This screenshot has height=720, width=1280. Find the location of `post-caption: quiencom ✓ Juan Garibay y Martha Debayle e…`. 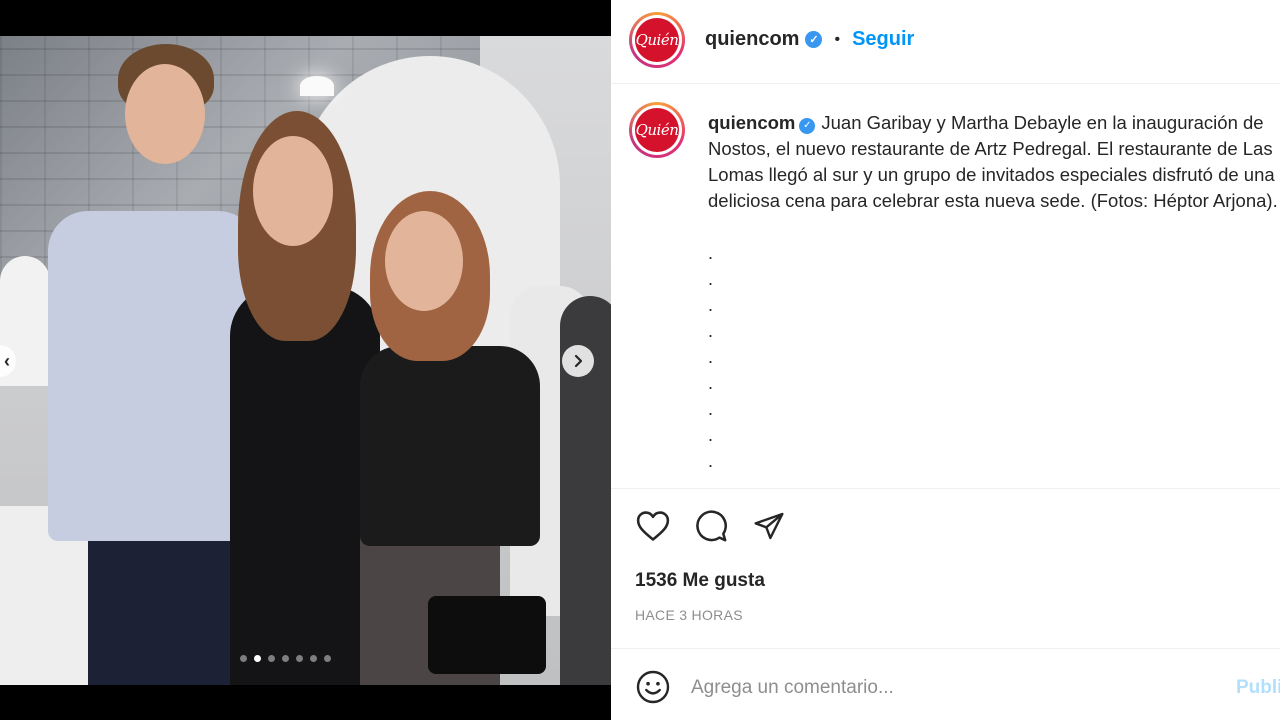

post-caption: quiencom ✓ Juan Garibay y Martha Debayle e… is located at coordinates (993, 162).